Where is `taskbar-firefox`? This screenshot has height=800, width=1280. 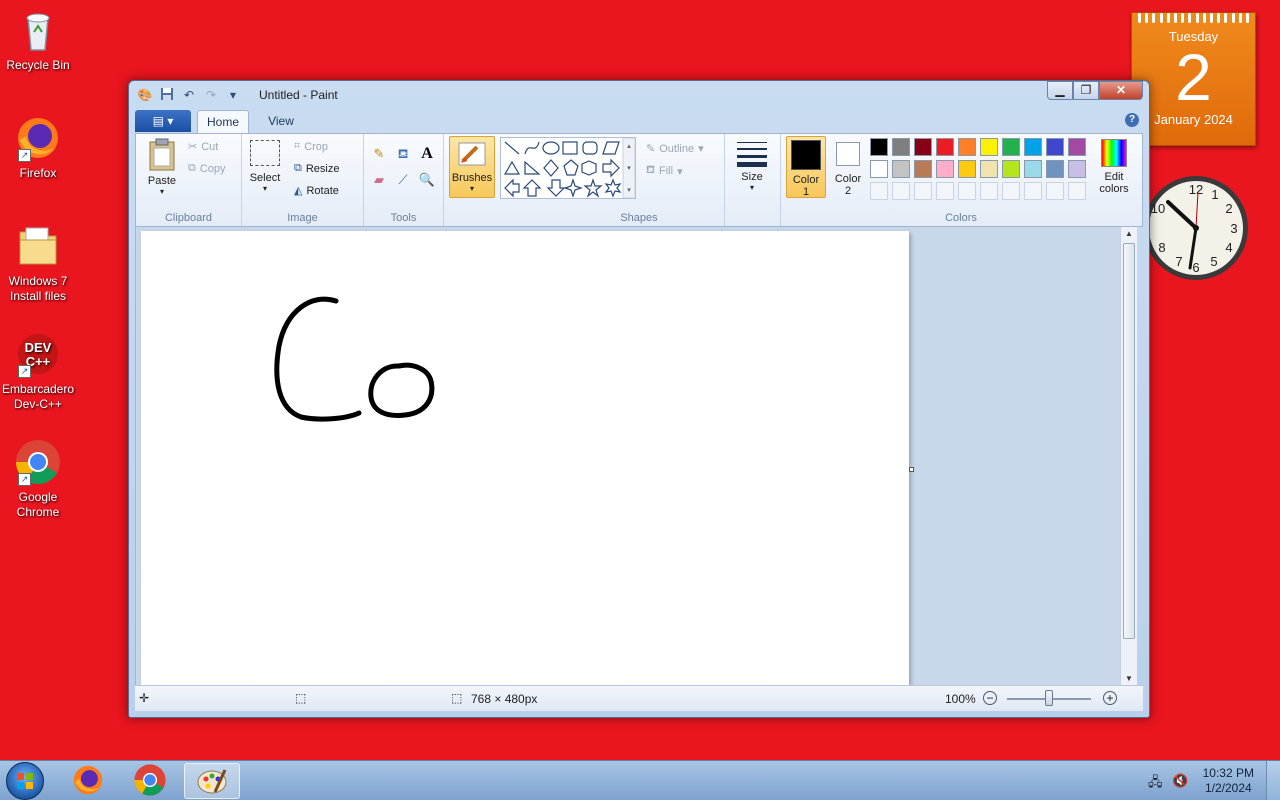
taskbar-firefox is located at coordinates (88, 781).